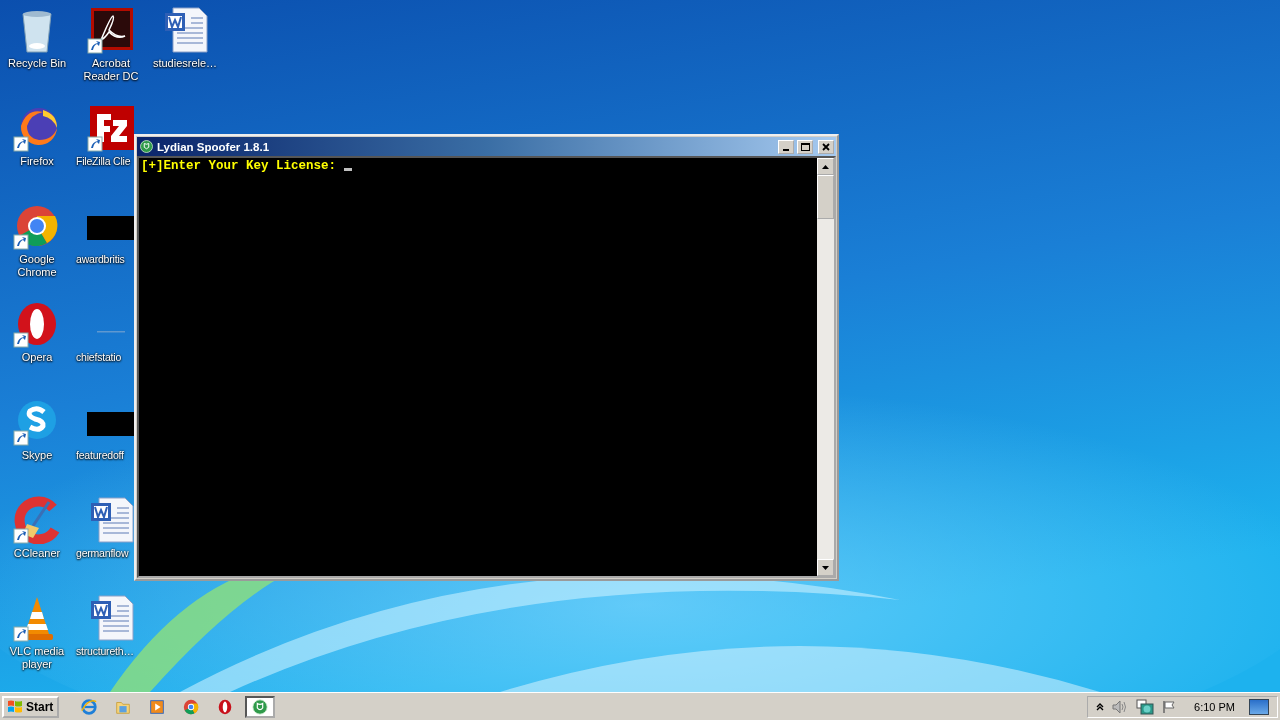 This screenshot has height=720, width=1280. I want to click on chrome-icon, so click(191, 706).